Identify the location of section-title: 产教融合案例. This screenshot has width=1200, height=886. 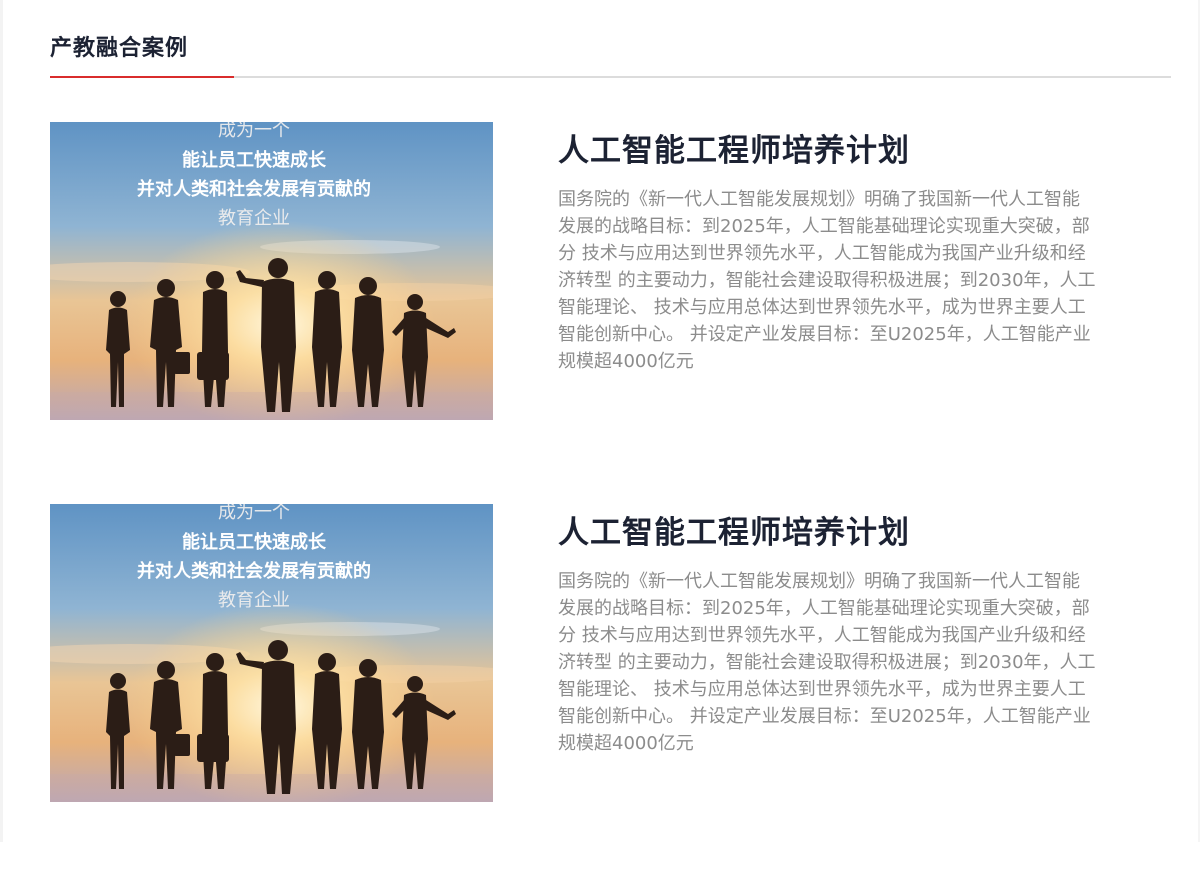
(119, 48).